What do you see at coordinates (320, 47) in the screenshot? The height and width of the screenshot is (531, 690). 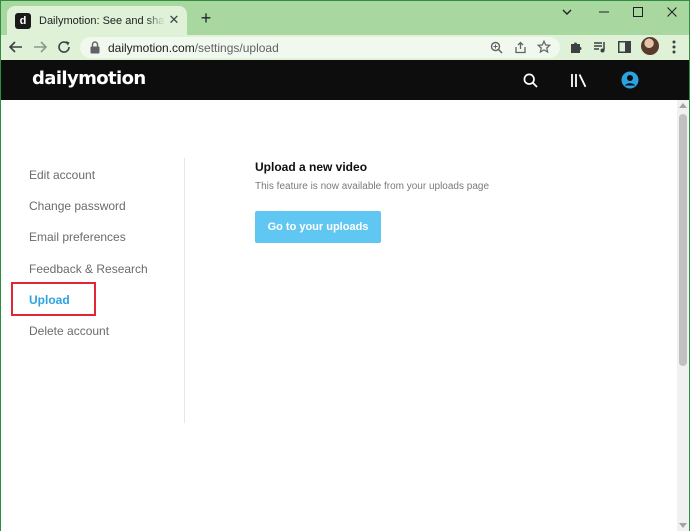 I see `address-bar: dailymotion.com/settings/upload` at bounding box center [320, 47].